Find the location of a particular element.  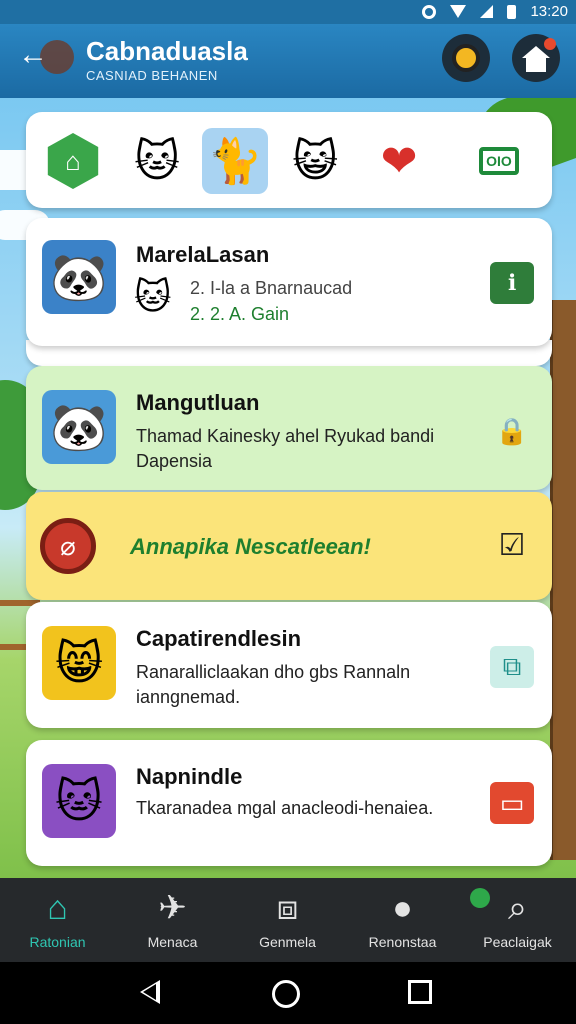

nav-label: Ratonian is located at coordinates (57, 942).